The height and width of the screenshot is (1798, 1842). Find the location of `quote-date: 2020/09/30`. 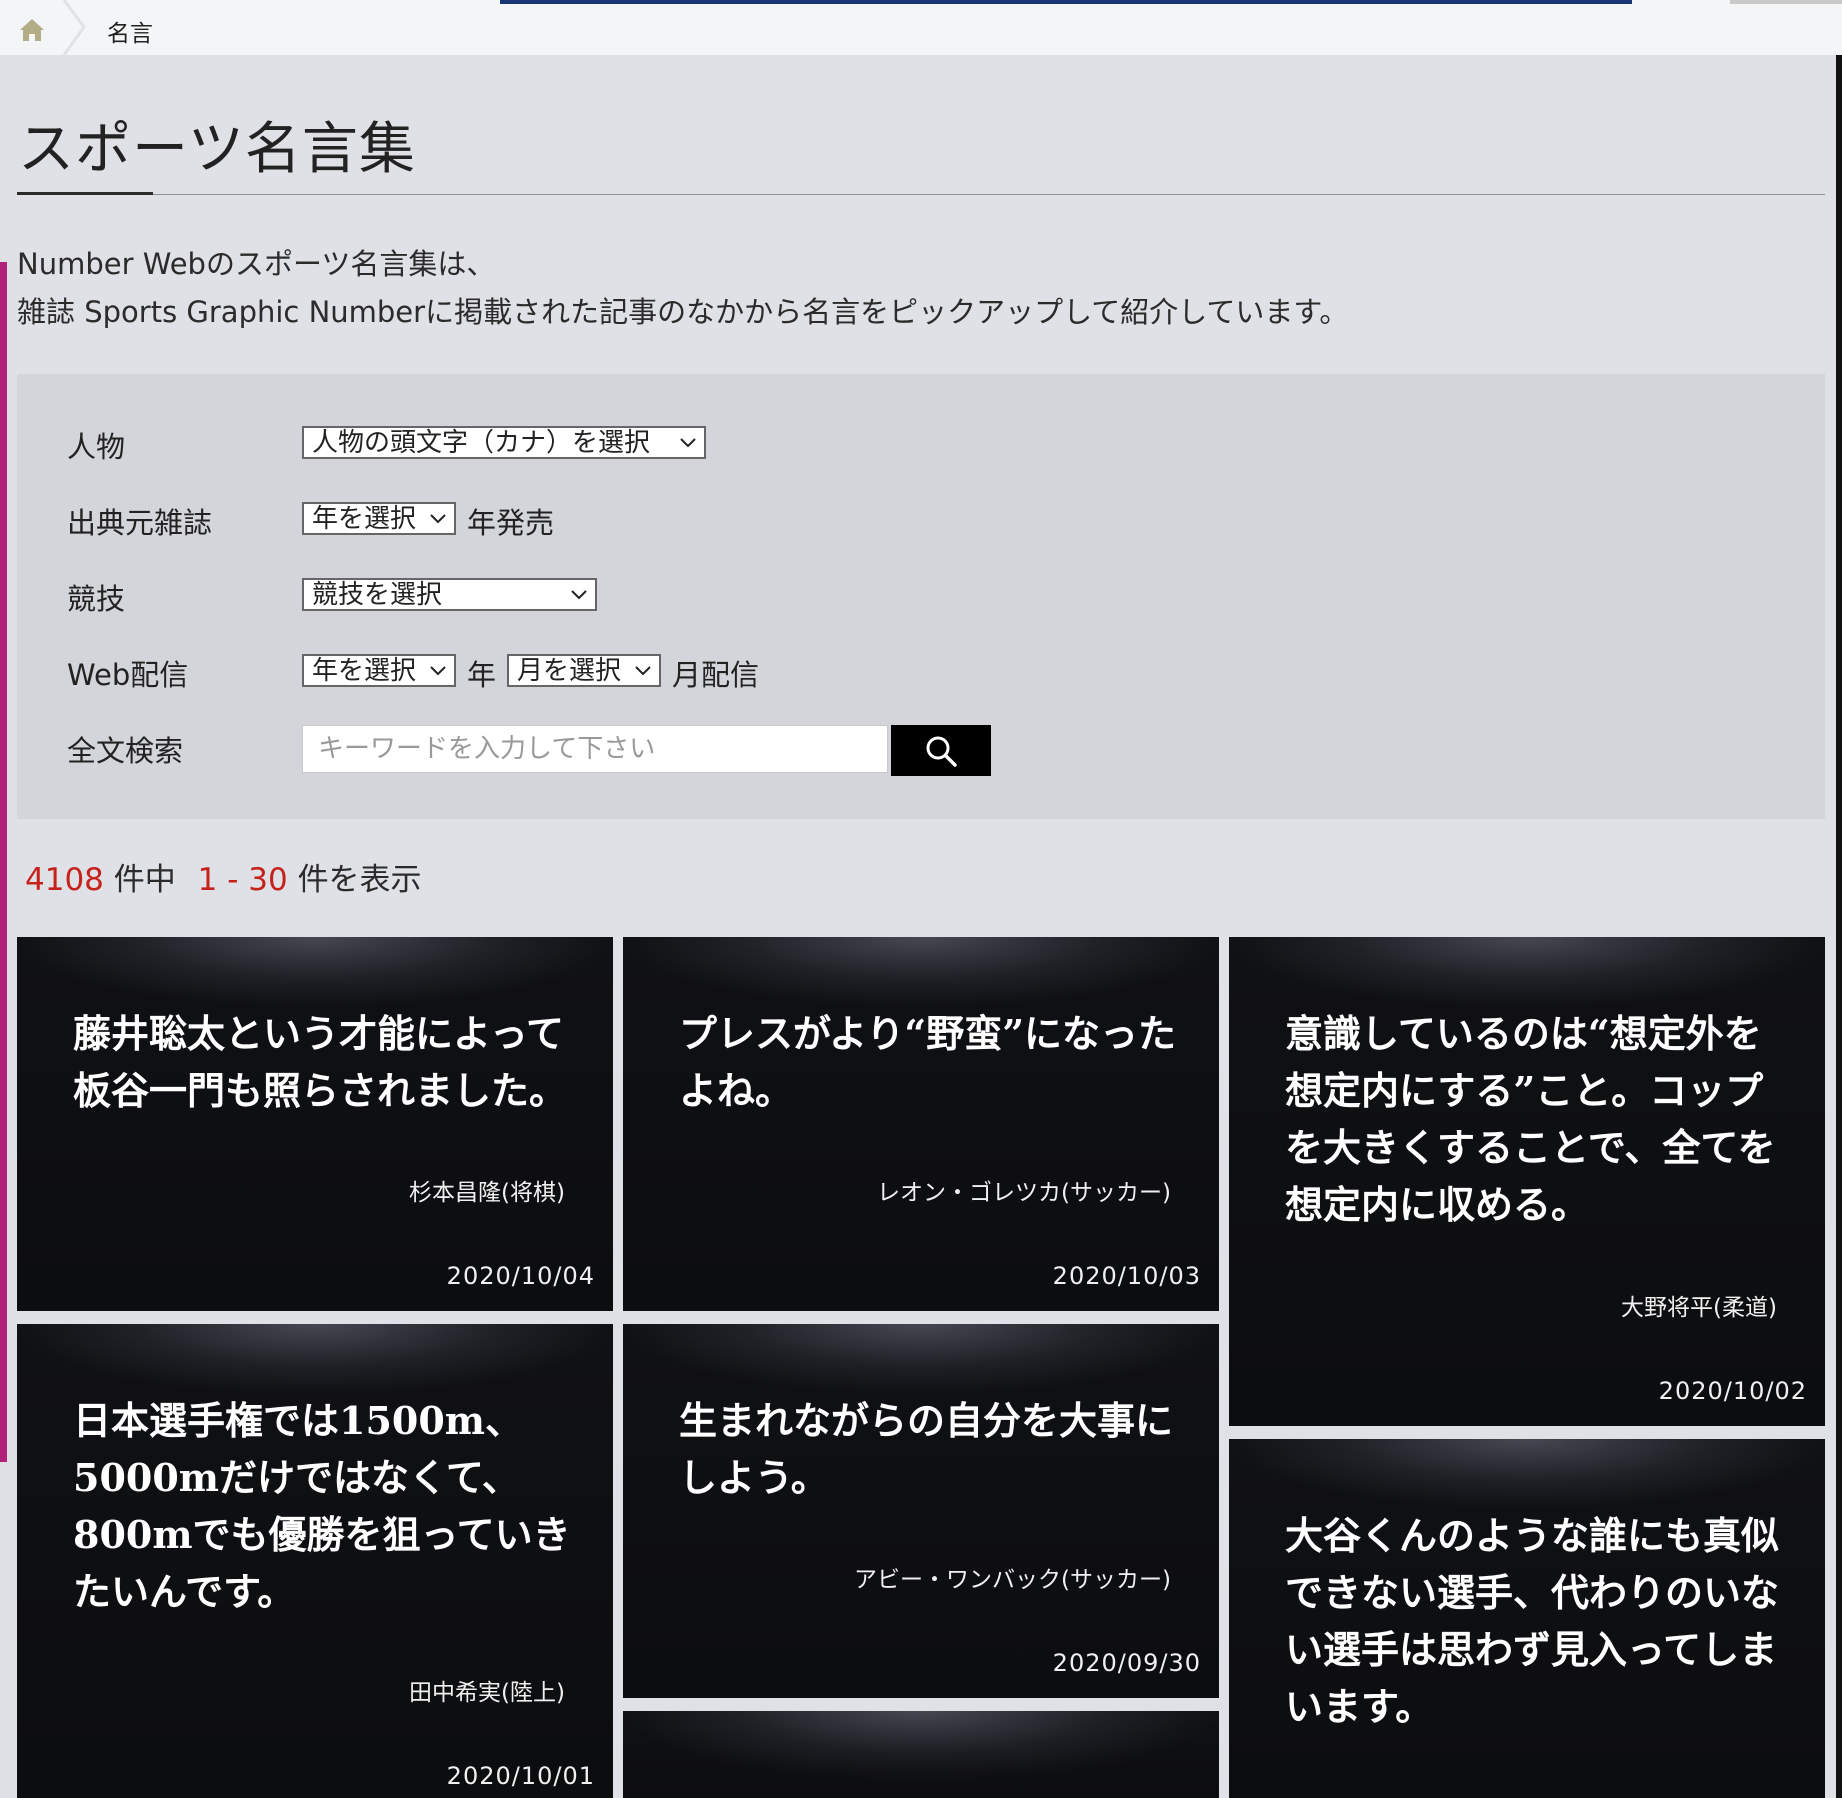

quote-date: 2020/09/30 is located at coordinates (1126, 1663).